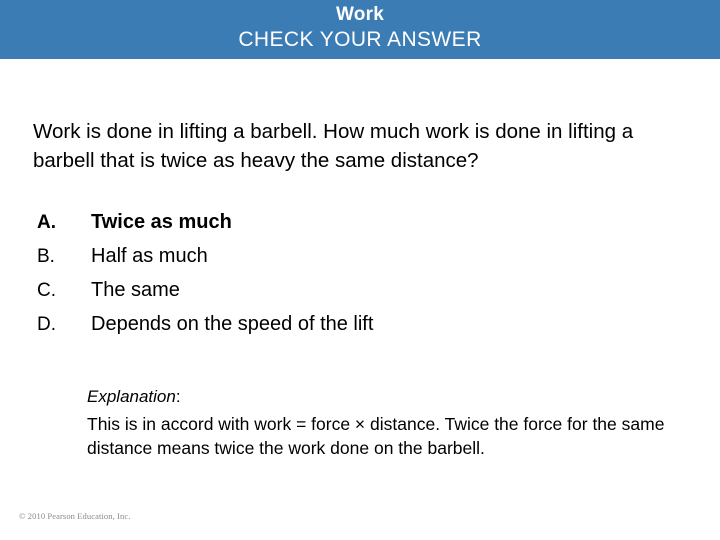  What do you see at coordinates (360, 14) in the screenshot?
I see `page-title: Work` at bounding box center [360, 14].